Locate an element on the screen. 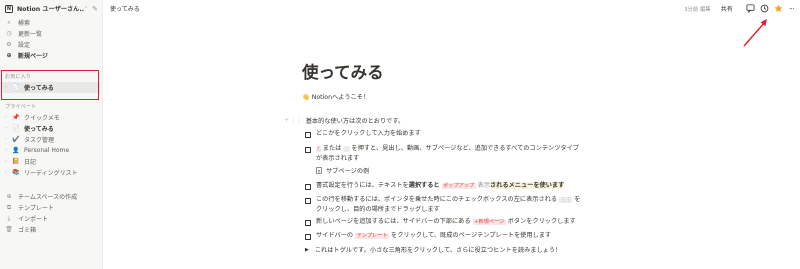 The image size is (800, 269). drag-handle-tag: ⋮⋮ is located at coordinates (565, 200).